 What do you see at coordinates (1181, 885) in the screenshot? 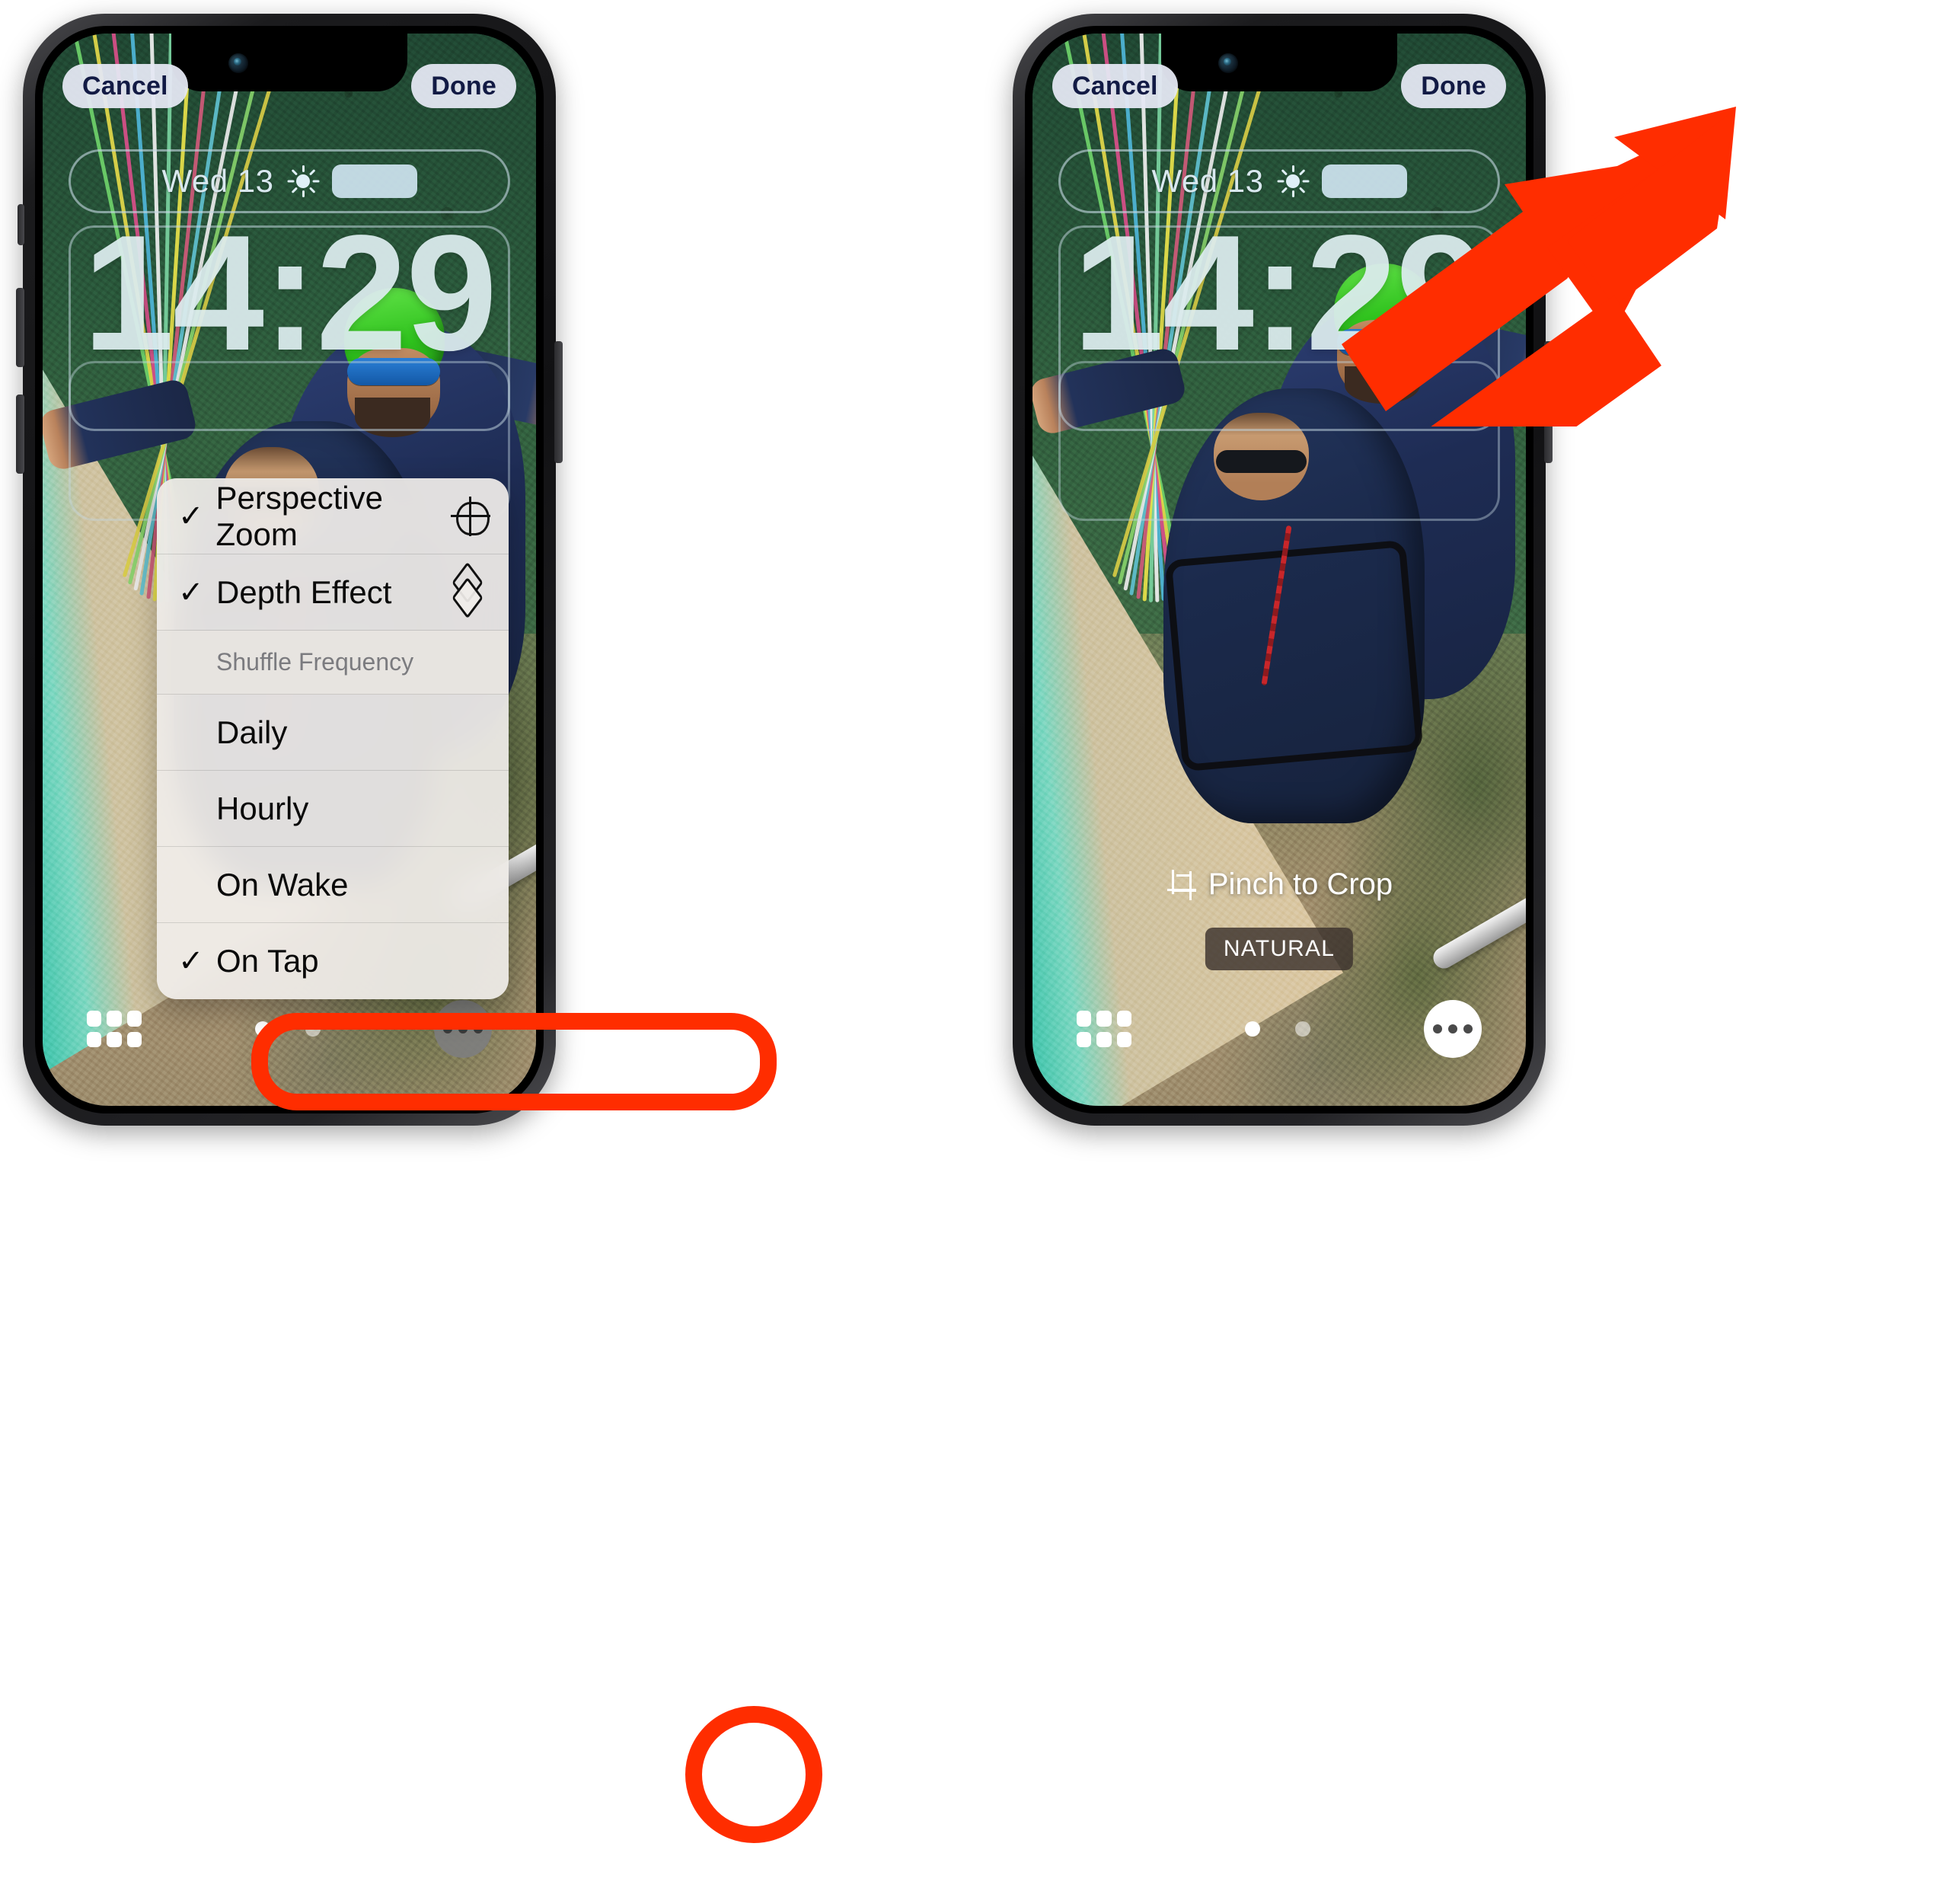
I see `crop-icon` at bounding box center [1181, 885].